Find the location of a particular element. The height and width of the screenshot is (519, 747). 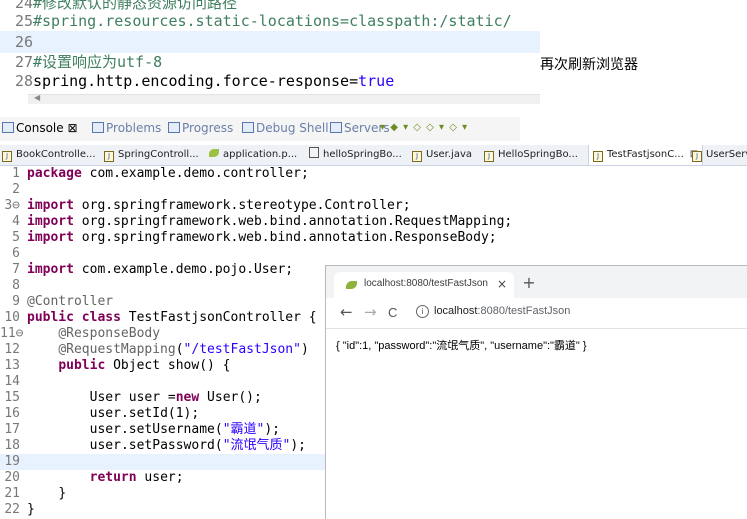

tab-debug-shell: Debug Shell is located at coordinates (285, 128).